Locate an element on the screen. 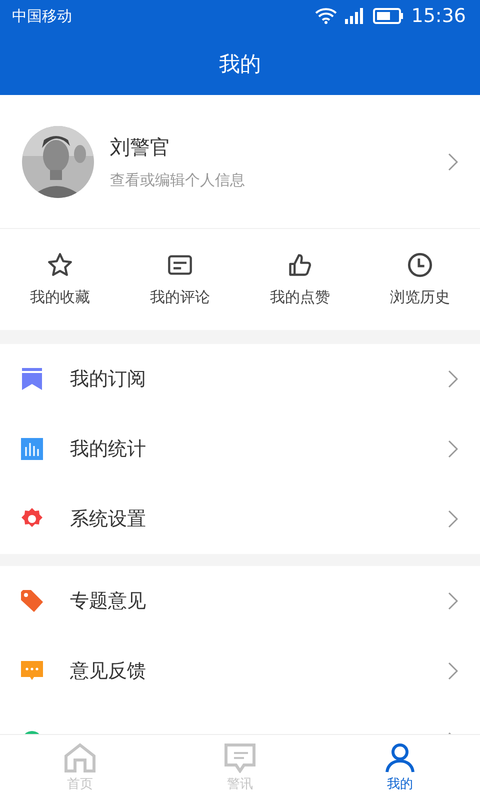 Image resolution: width=480 pixels, height=800 pixels. bookmark-icon is located at coordinates (32, 379).